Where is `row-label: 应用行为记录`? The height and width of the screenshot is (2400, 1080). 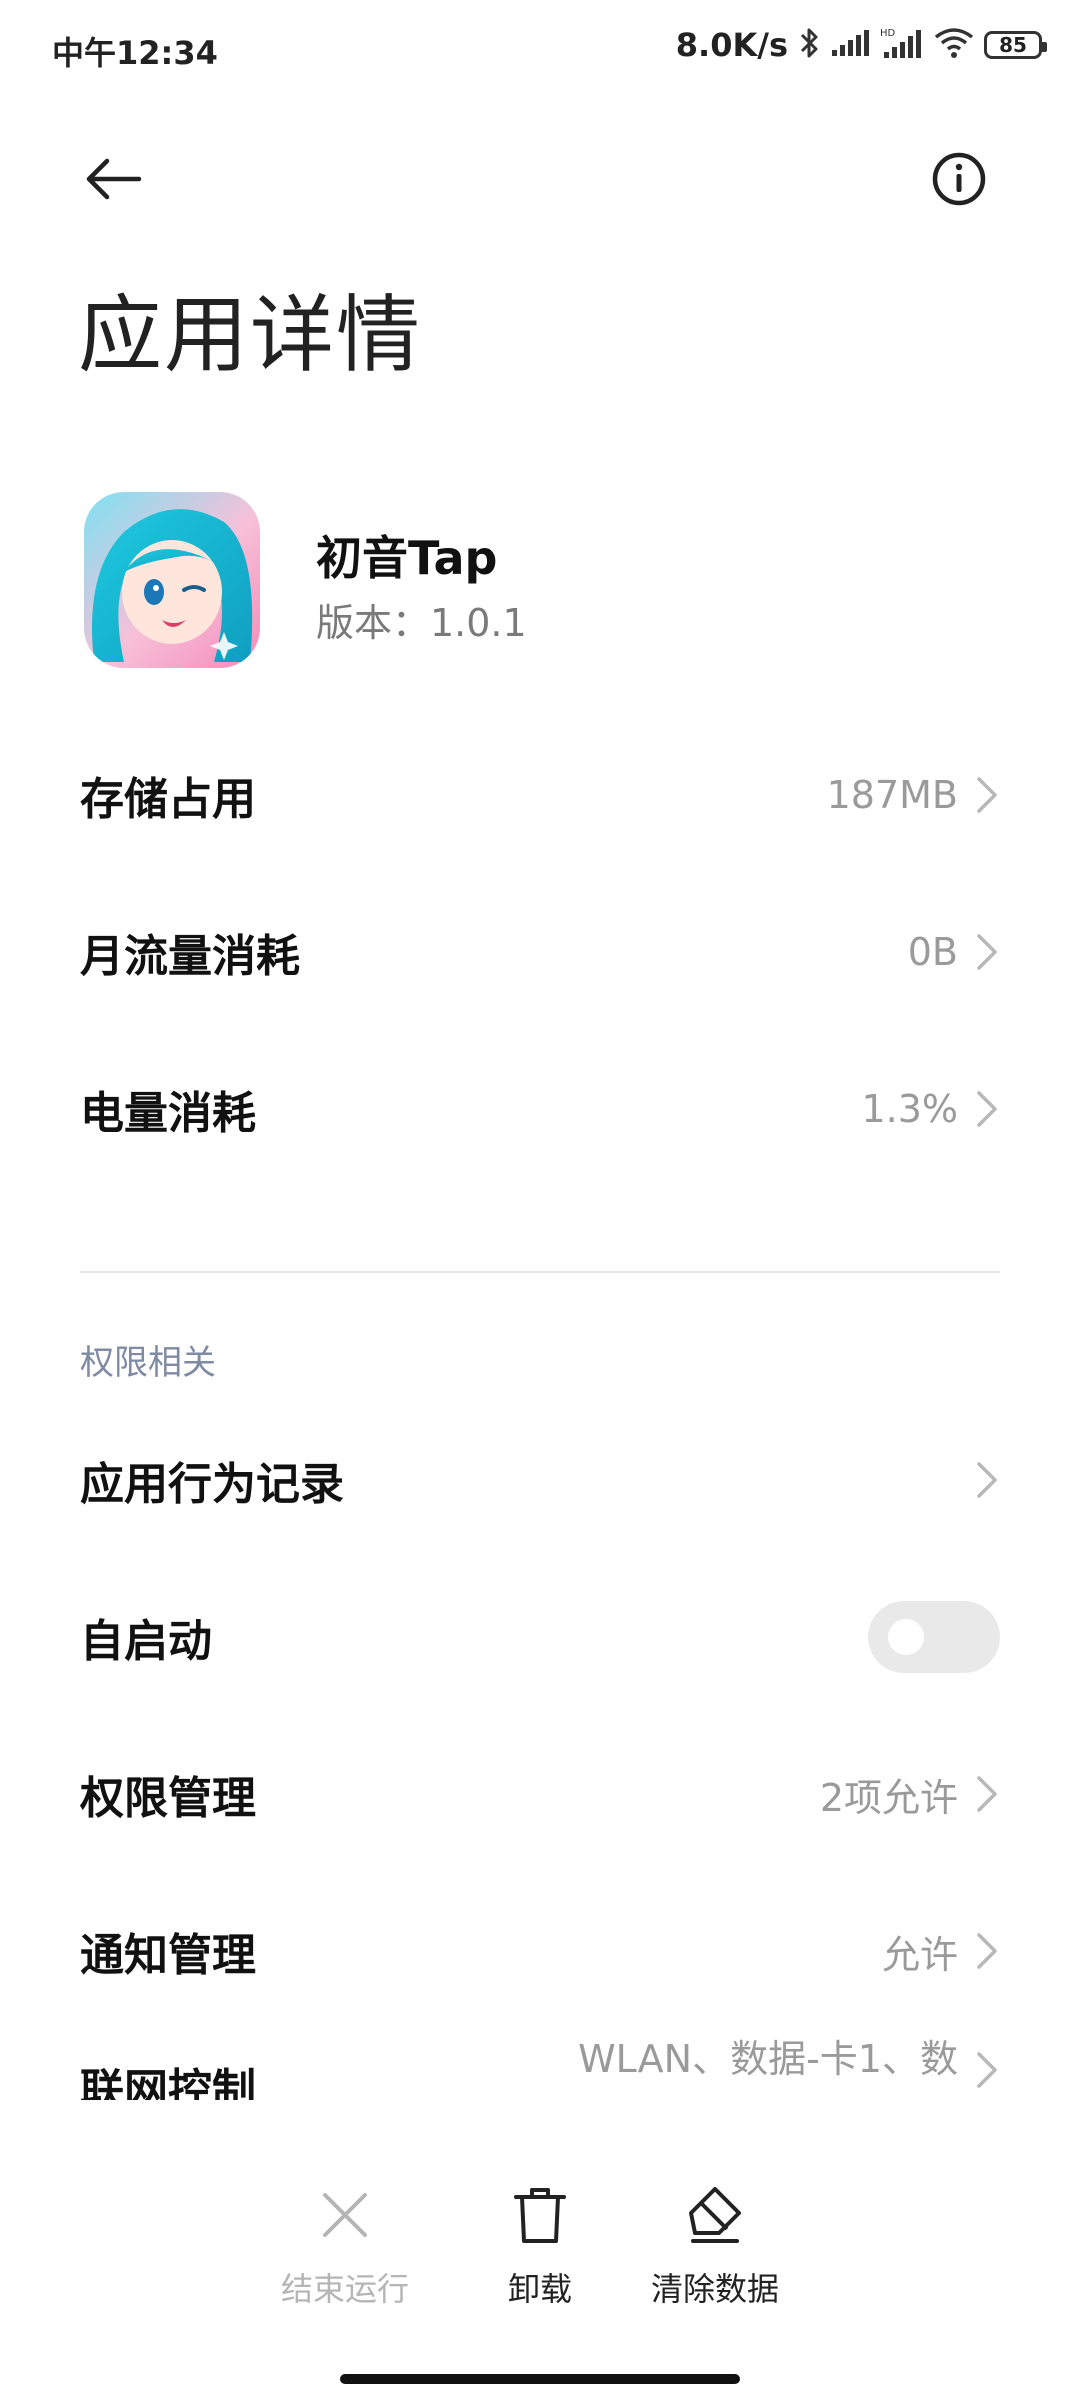 row-label: 应用行为记录 is located at coordinates (212, 1484).